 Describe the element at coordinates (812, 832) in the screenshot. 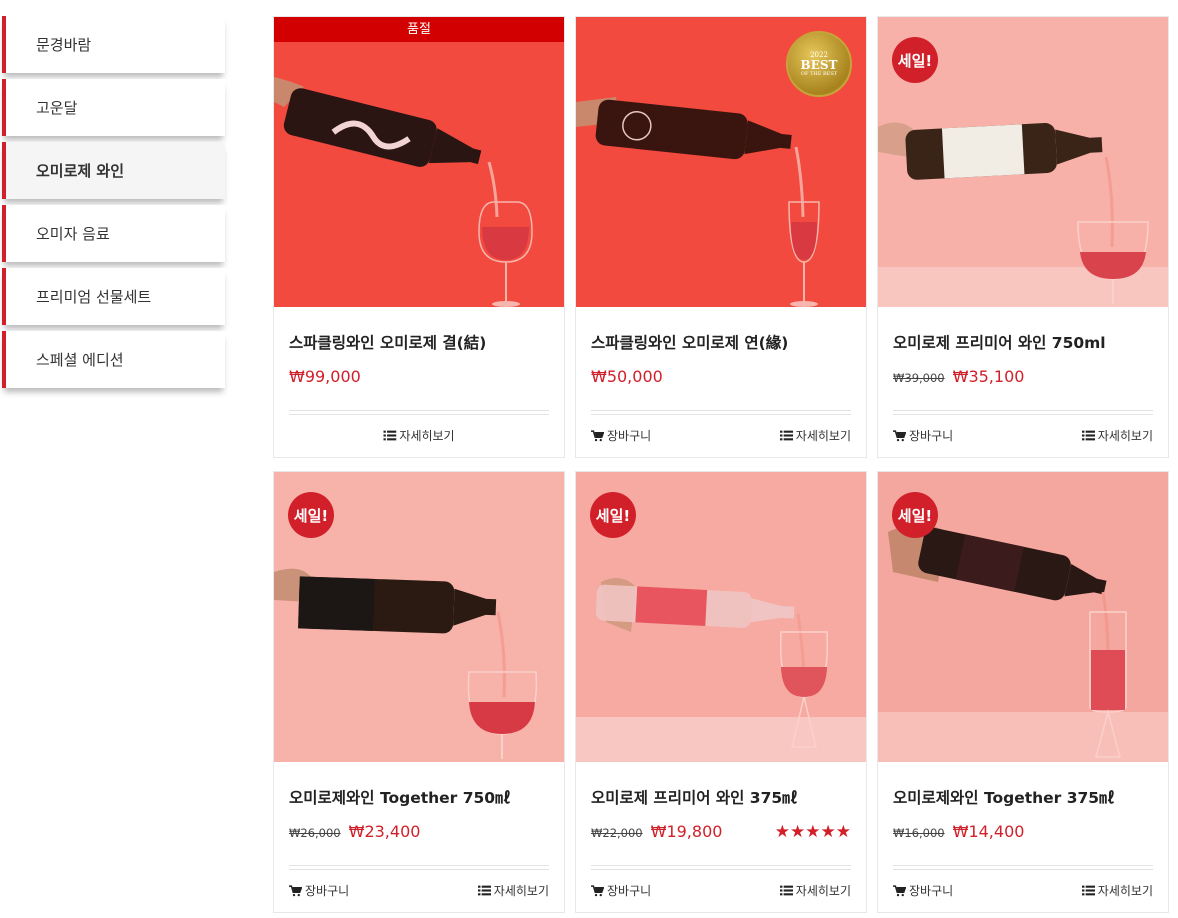

I see `rating-stars: ★★★★★` at that location.